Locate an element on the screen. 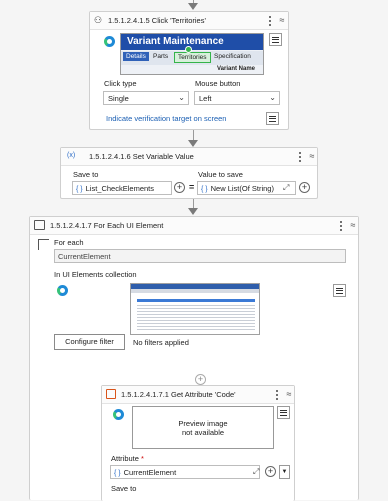  collection-label: In UI Elements collection is located at coordinates (95, 274).